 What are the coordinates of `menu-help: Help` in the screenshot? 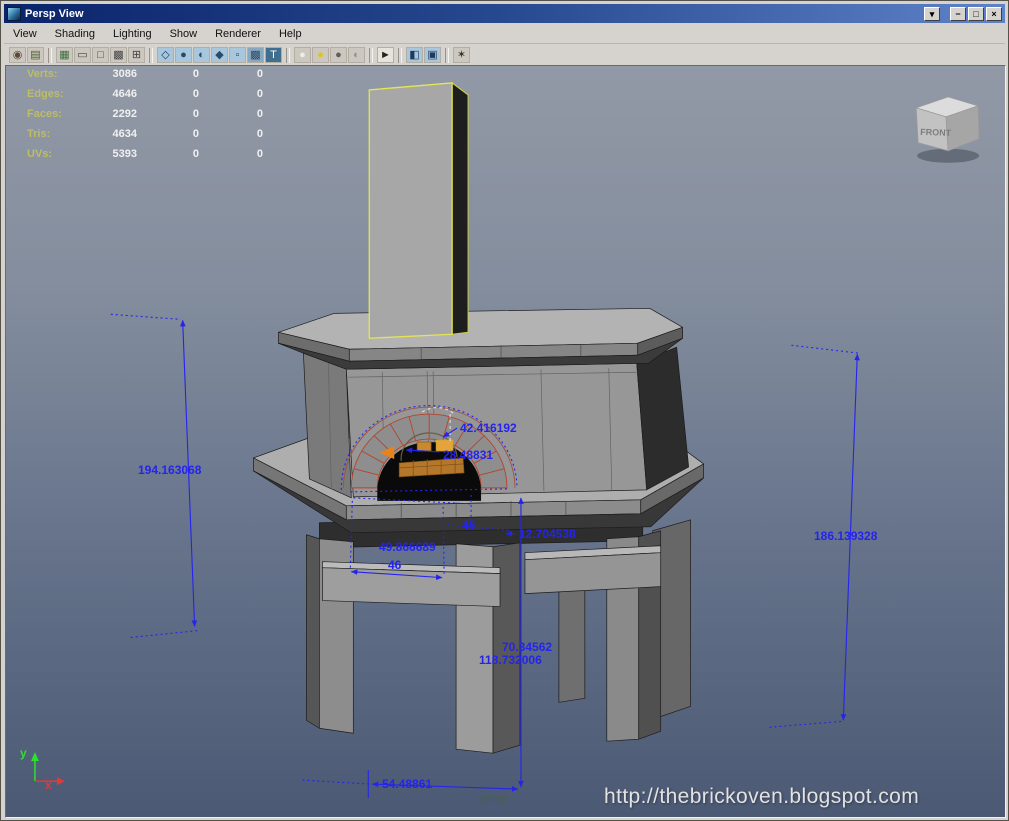 It's located at (290, 34).